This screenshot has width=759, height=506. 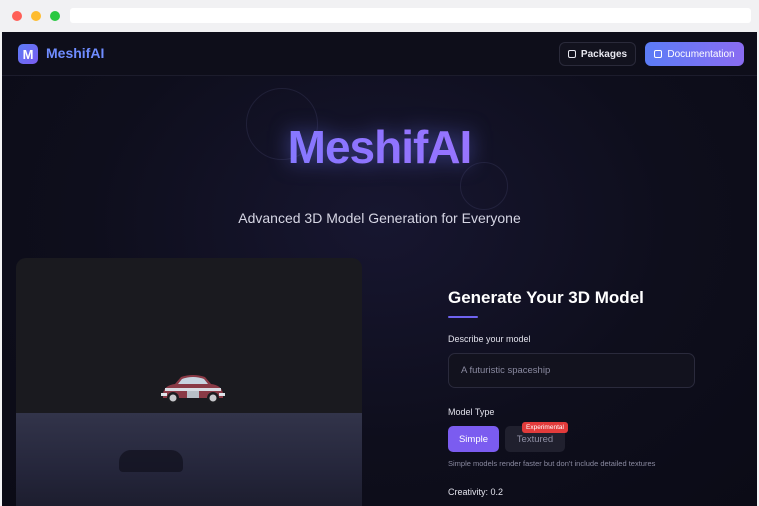 I want to click on packages-button: Packages, so click(x=597, y=54).